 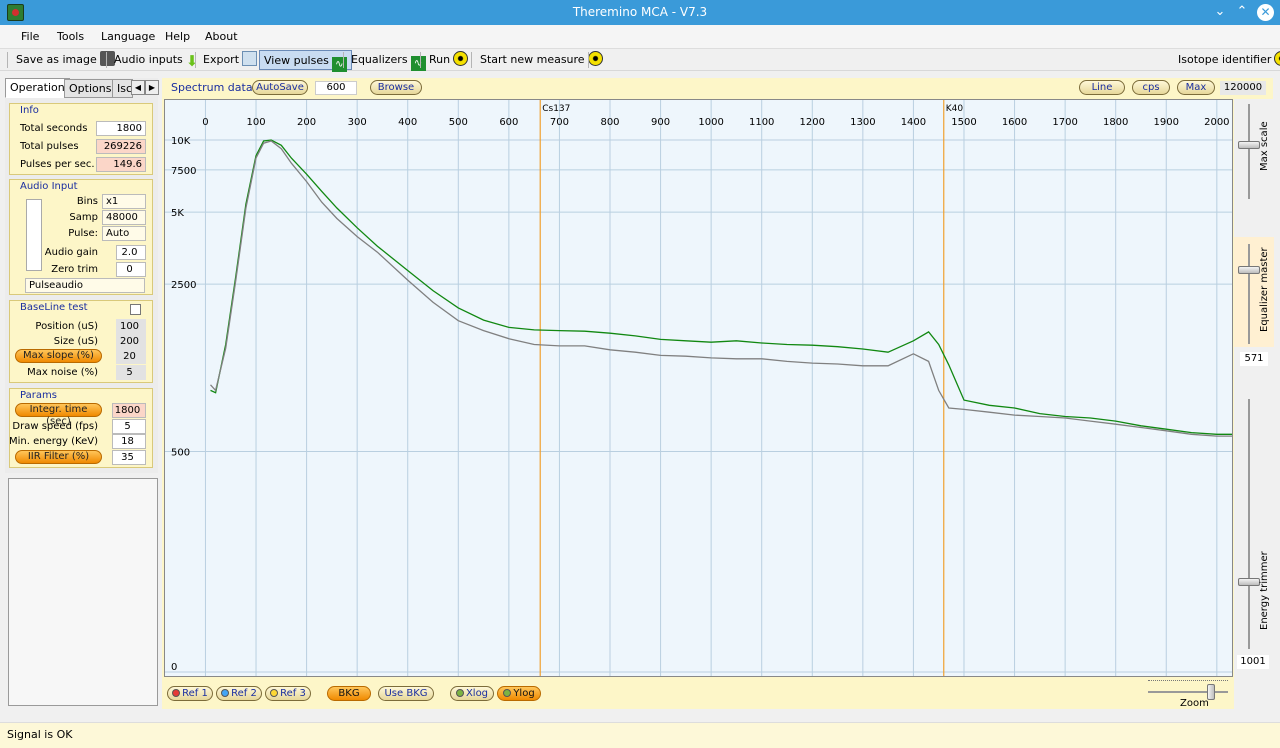 What do you see at coordinates (1249, 294) in the screenshot?
I see `equalizer-master-track` at bounding box center [1249, 294].